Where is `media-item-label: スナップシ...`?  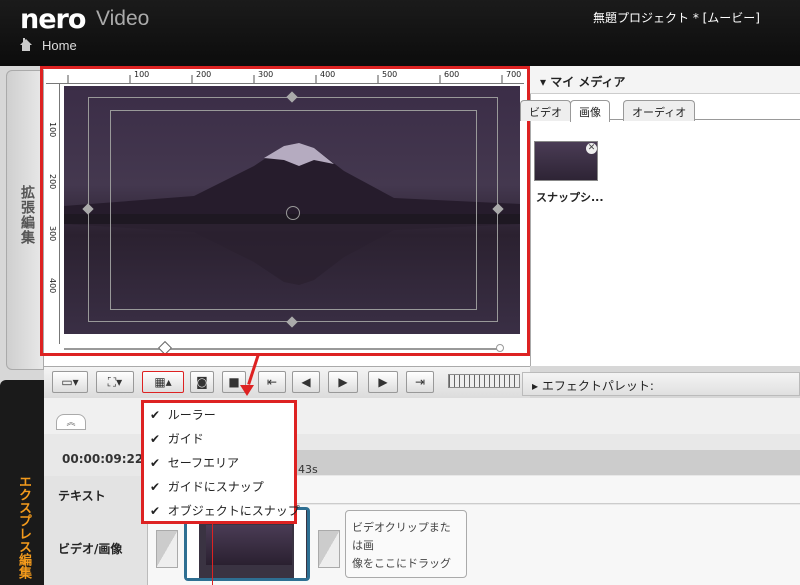 media-item-label: スナップシ... is located at coordinates (570, 197).